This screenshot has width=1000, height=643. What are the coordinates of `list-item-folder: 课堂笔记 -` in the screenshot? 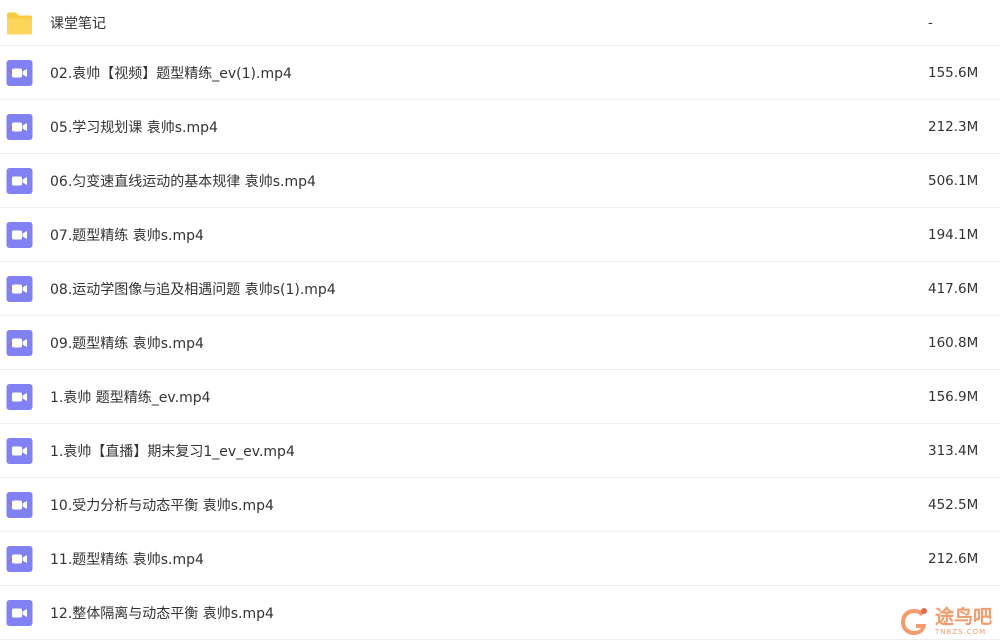 It's located at (500, 23).